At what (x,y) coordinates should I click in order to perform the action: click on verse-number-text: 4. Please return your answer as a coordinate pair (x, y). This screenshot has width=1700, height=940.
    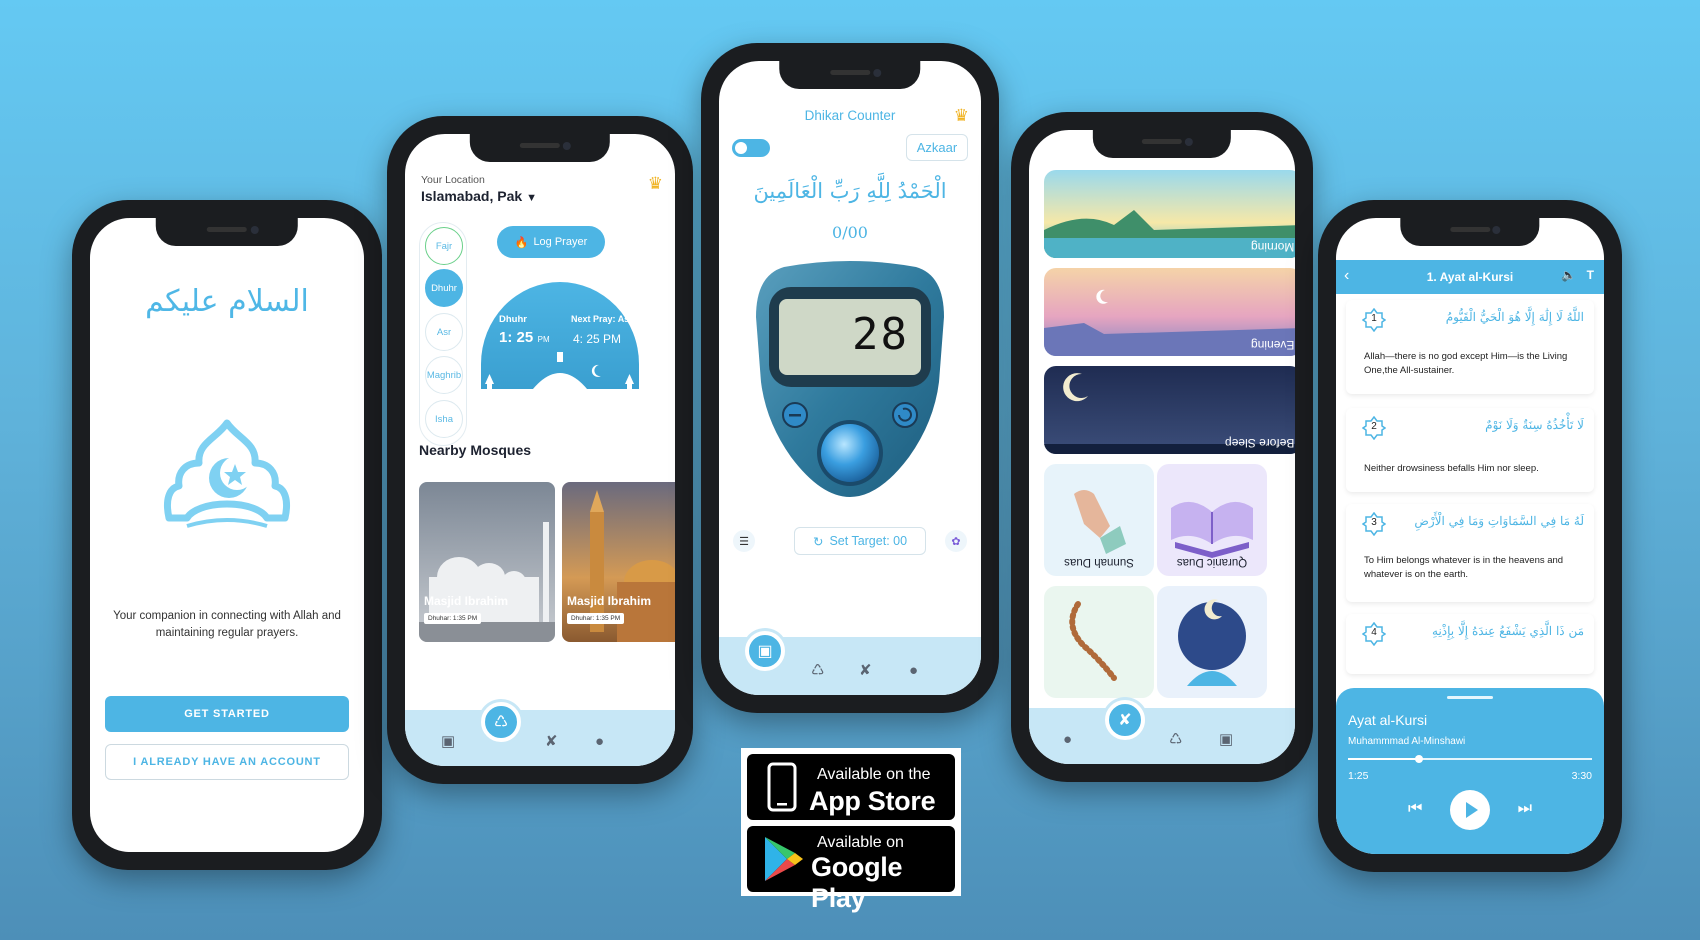
    Looking at the image, I should click on (1374, 632).